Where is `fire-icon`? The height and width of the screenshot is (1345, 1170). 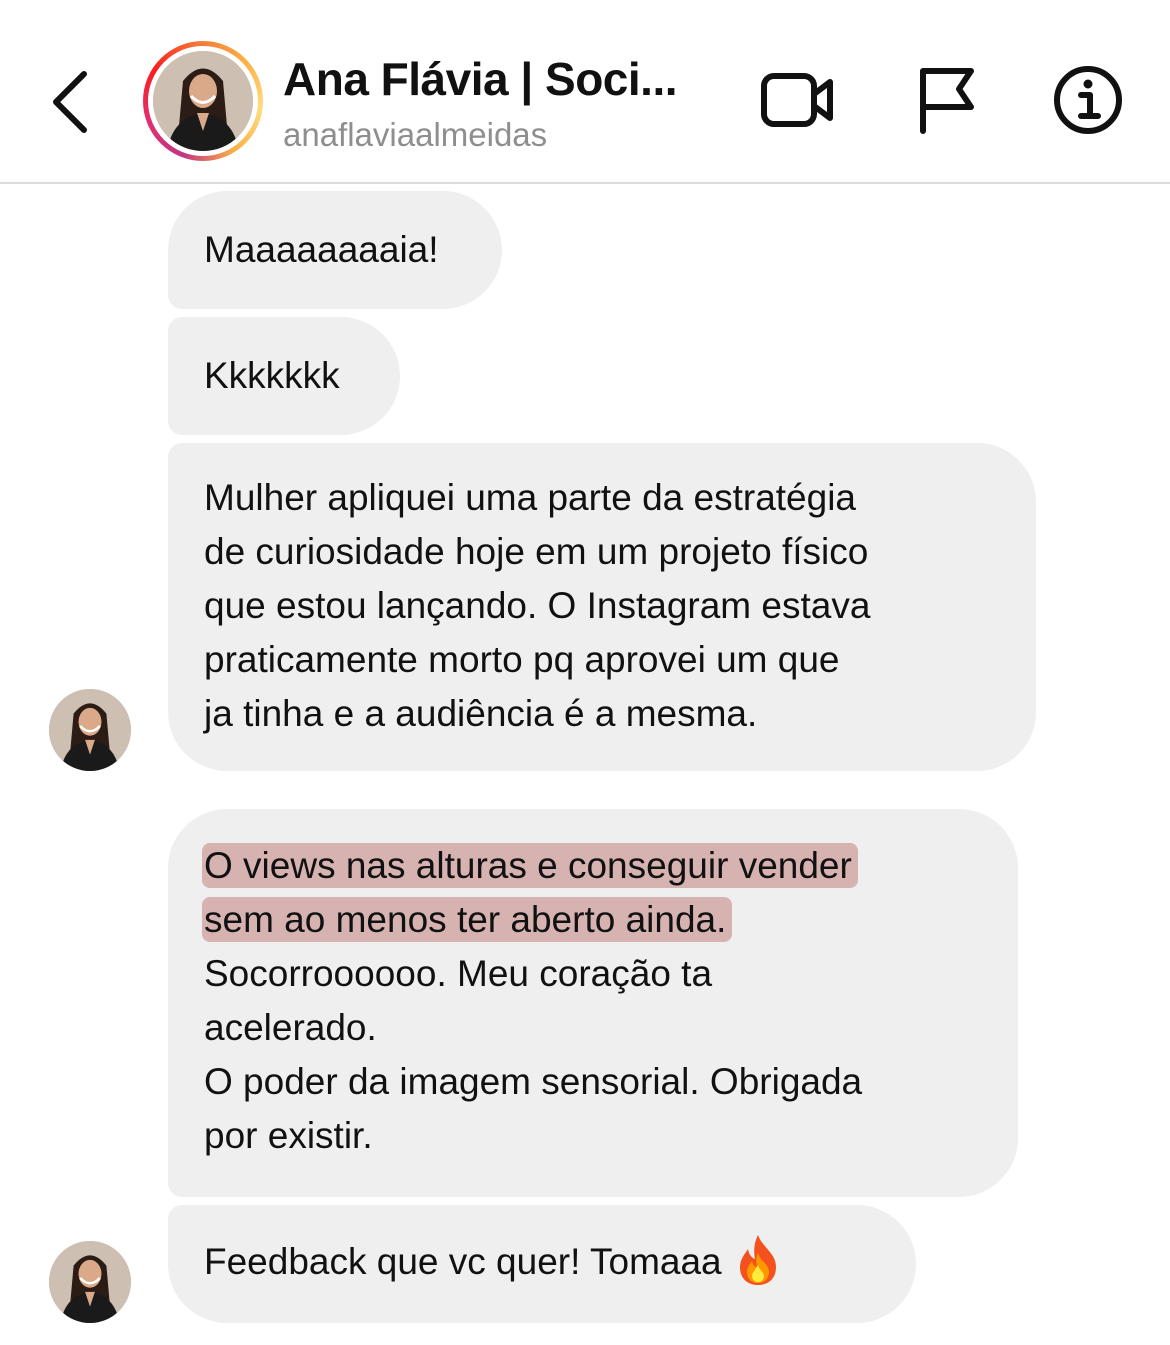 fire-icon is located at coordinates (757, 1260).